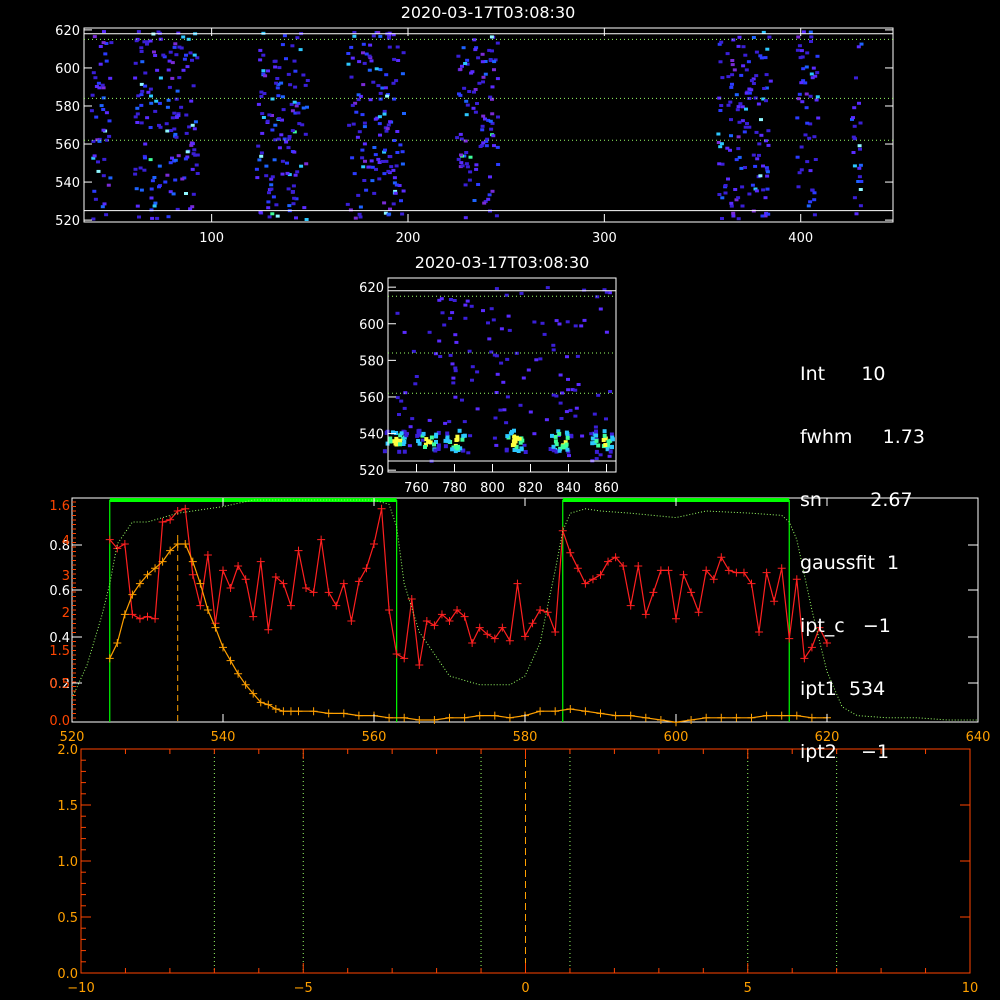 The width and height of the screenshot is (1000, 1000). I want to click on bottom-xtick-label: 10, so click(970, 988).